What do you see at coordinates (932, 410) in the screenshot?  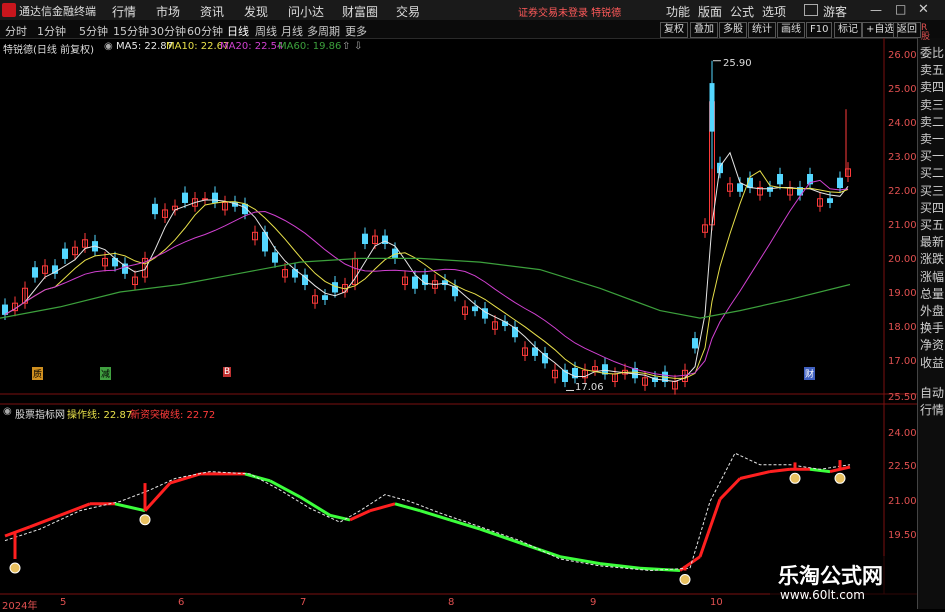 I see `sidebar-item: 行情` at bounding box center [932, 410].